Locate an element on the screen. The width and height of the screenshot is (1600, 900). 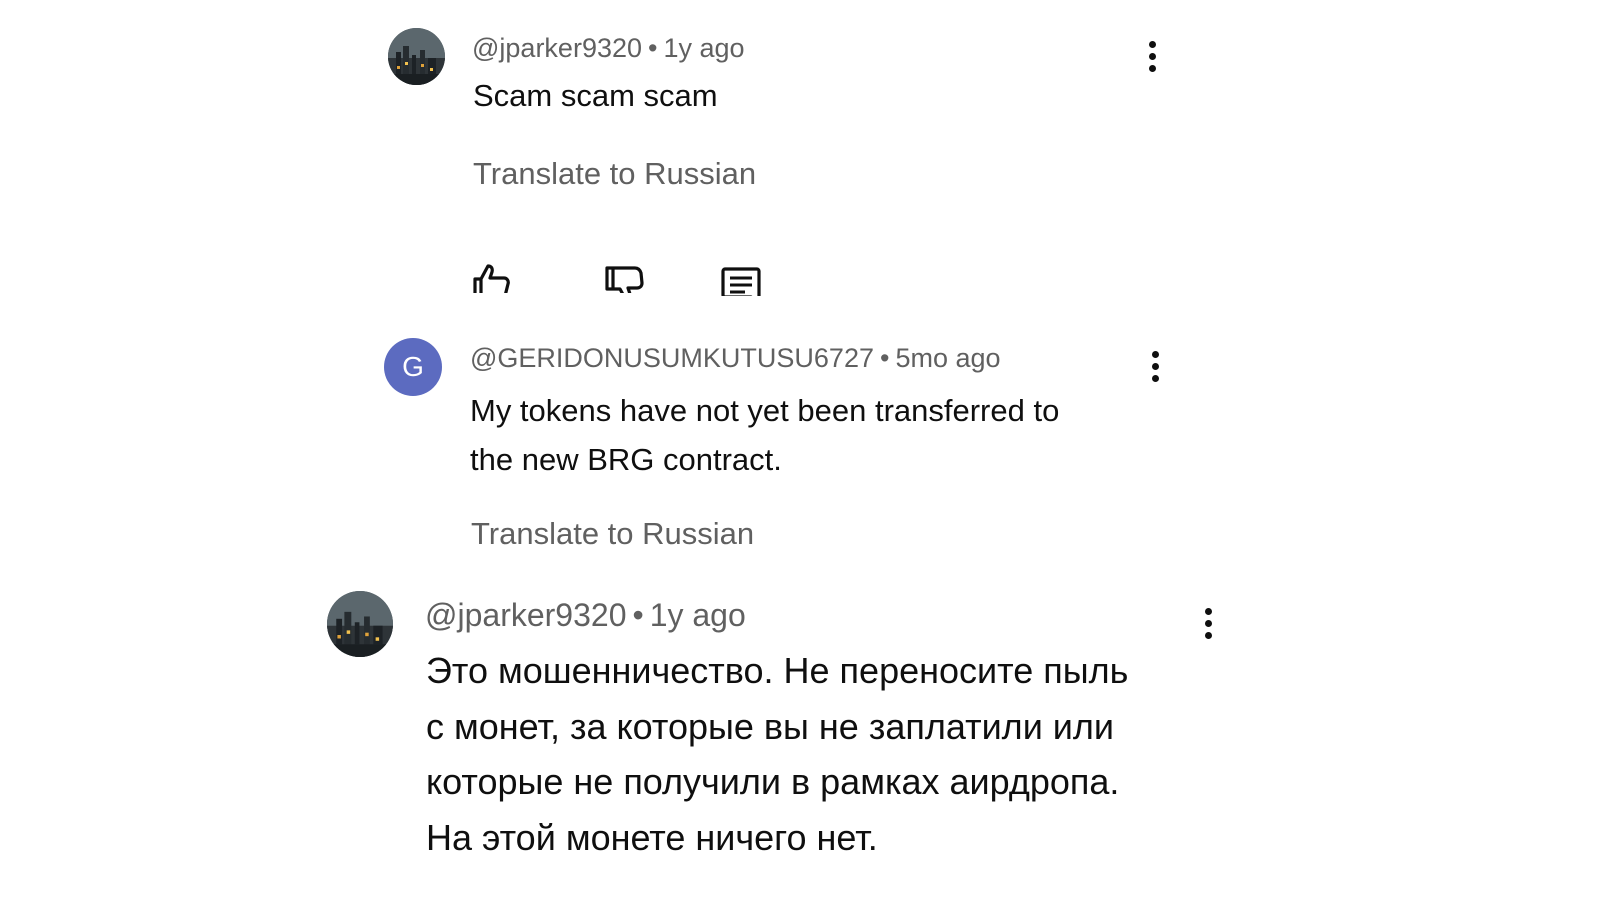
thumbs-down-icon is located at coordinates (624, 279).